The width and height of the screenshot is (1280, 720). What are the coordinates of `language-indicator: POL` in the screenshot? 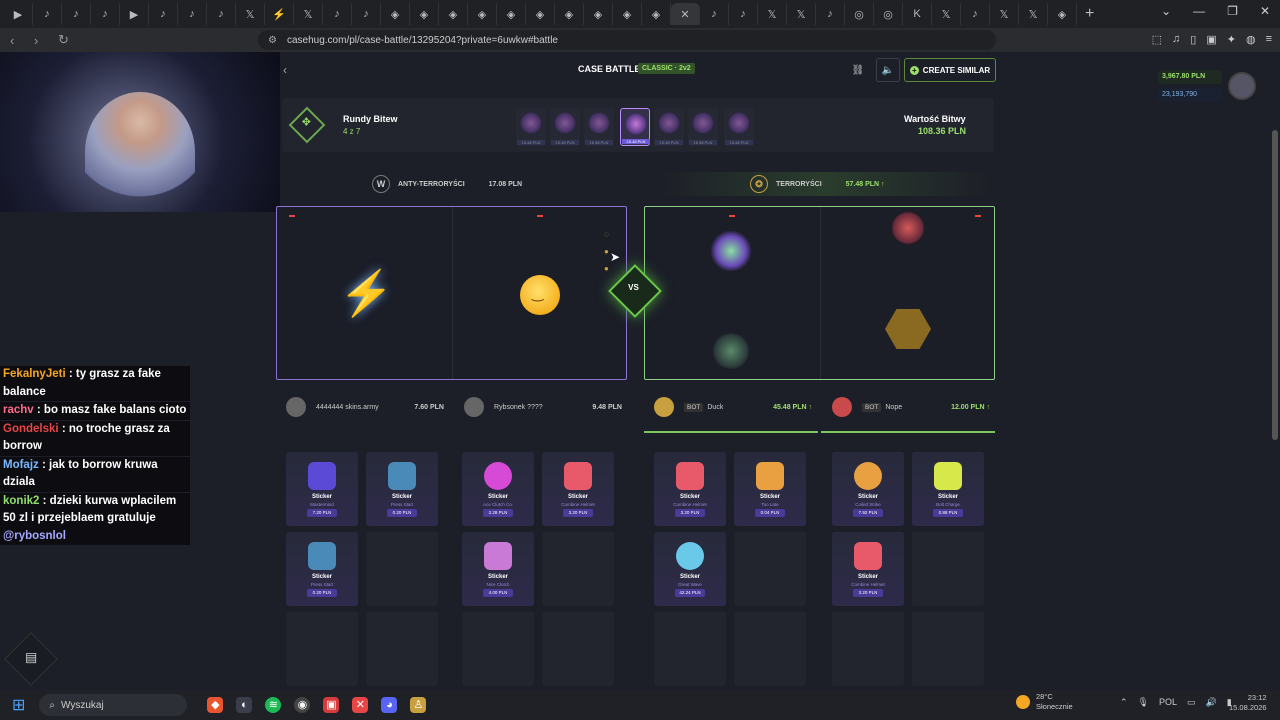 It's located at (1168, 702).